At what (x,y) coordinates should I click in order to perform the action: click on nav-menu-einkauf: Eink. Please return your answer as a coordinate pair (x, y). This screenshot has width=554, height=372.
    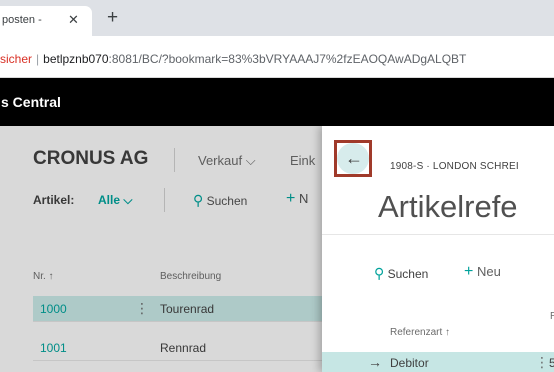
    Looking at the image, I should click on (302, 160).